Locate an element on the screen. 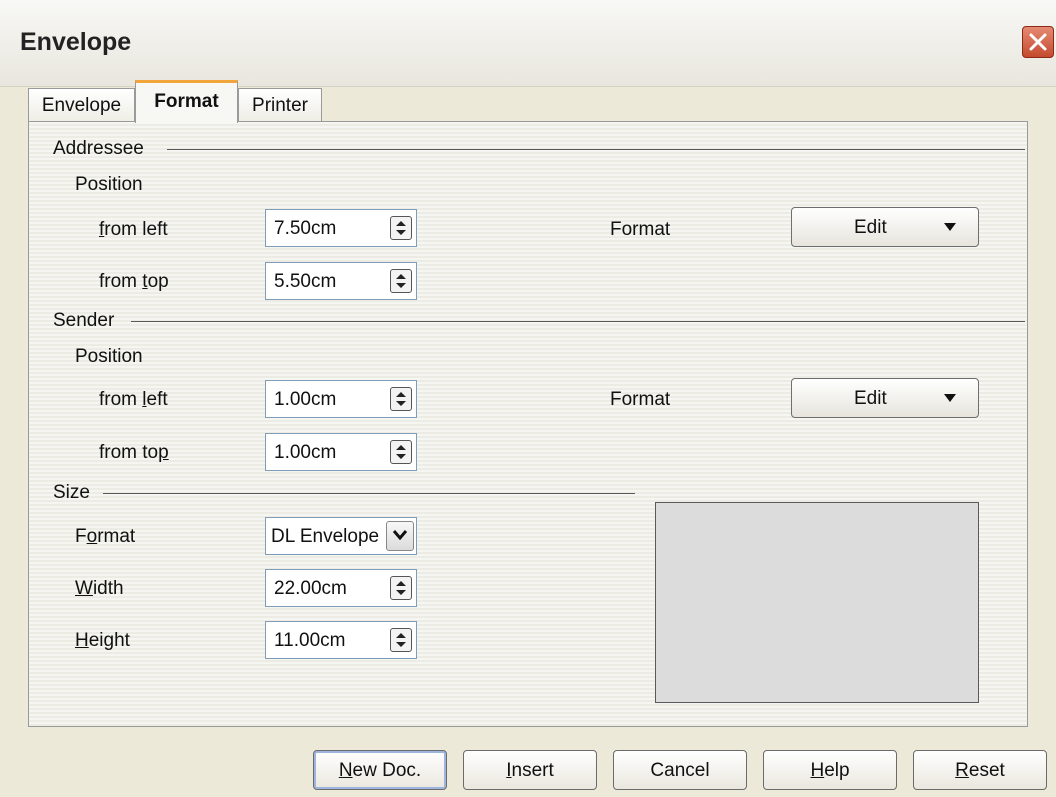 The image size is (1056, 797). tab-printer-label: Printer is located at coordinates (280, 105).